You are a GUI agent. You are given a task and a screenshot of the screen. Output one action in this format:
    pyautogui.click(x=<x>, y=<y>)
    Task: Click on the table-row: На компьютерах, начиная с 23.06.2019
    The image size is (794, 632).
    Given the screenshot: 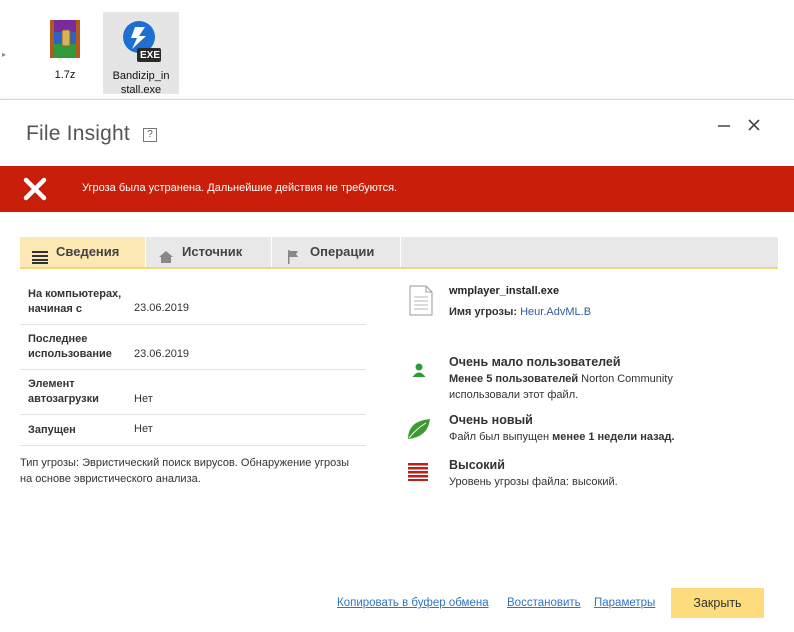 What is the action you would take?
    pyautogui.click(x=193, y=301)
    